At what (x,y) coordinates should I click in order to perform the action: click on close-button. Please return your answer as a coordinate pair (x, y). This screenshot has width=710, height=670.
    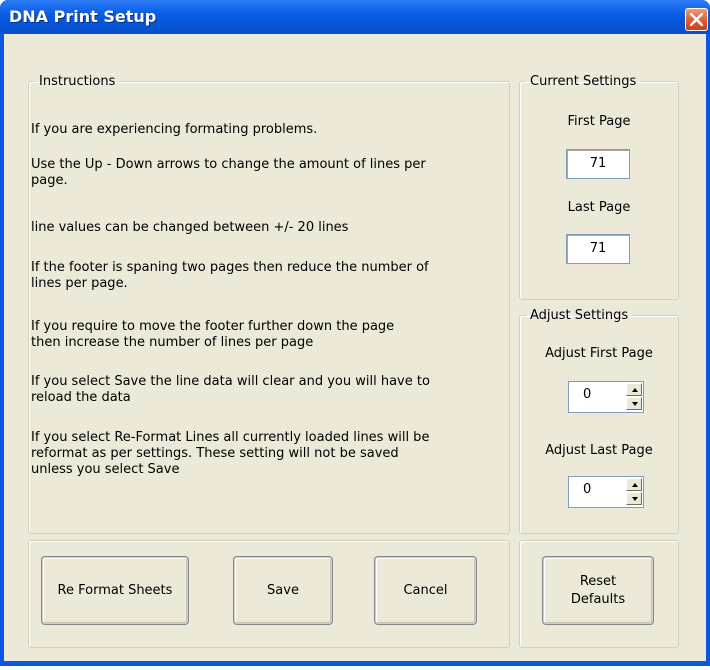
    Looking at the image, I should click on (696, 19).